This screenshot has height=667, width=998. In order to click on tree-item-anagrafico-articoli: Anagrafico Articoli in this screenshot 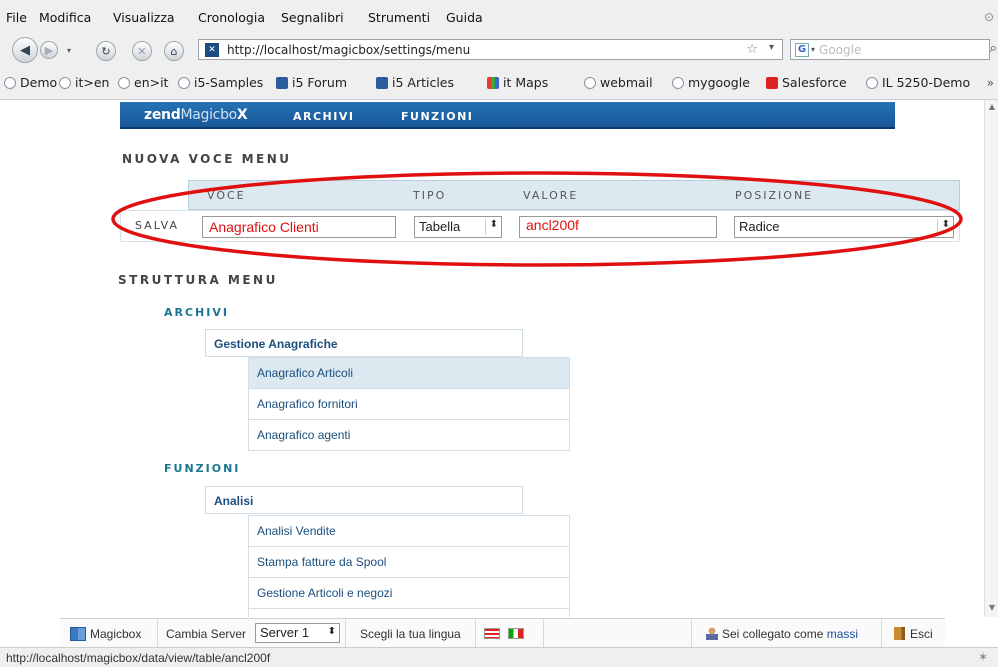, I will do `click(409, 373)`.